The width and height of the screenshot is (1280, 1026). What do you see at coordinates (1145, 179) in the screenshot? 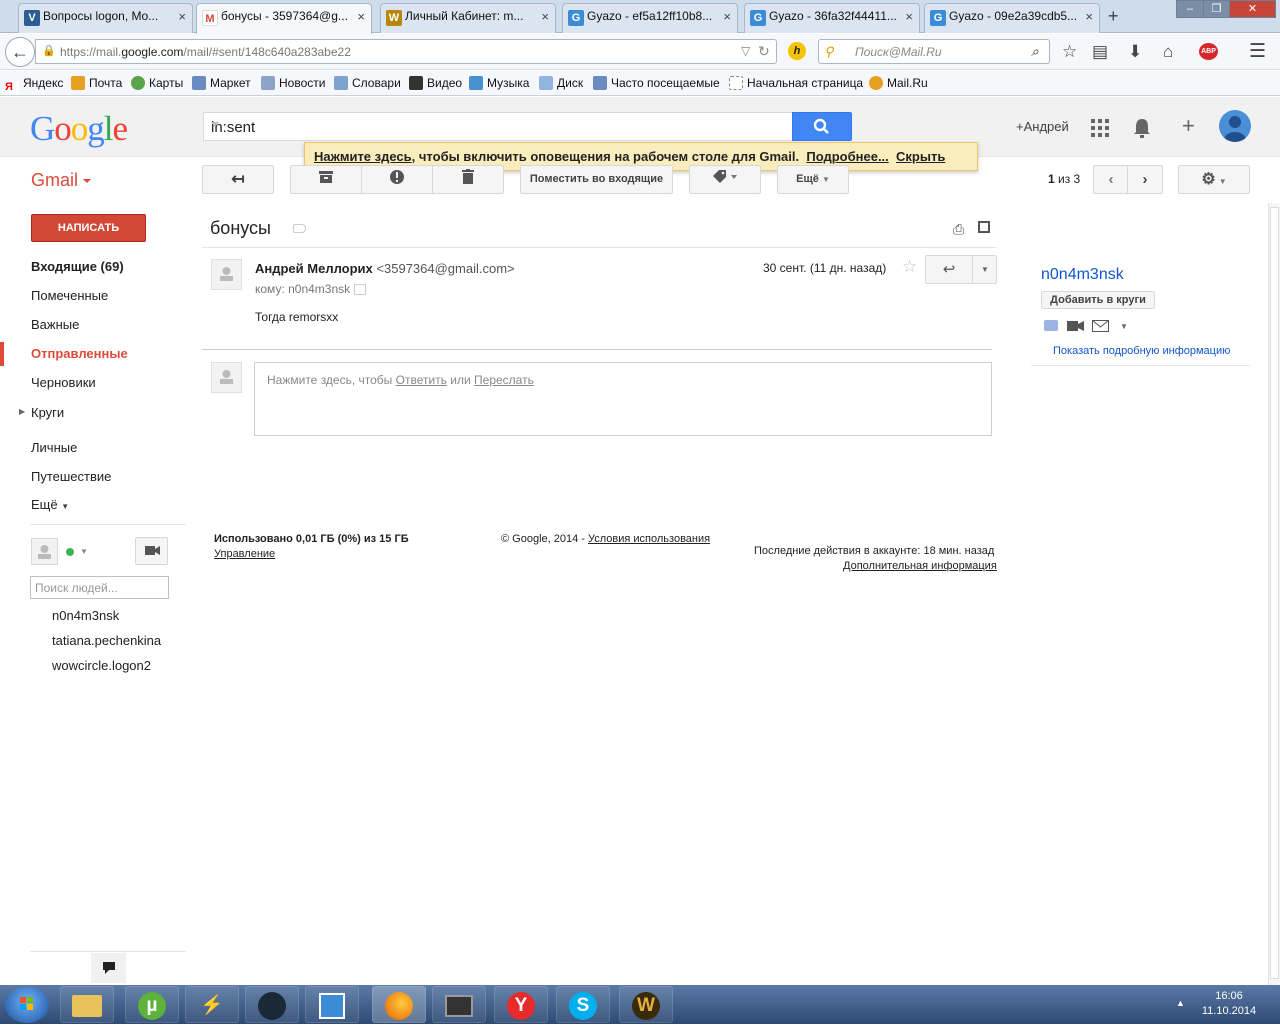
I see `older-button: ›` at bounding box center [1145, 179].